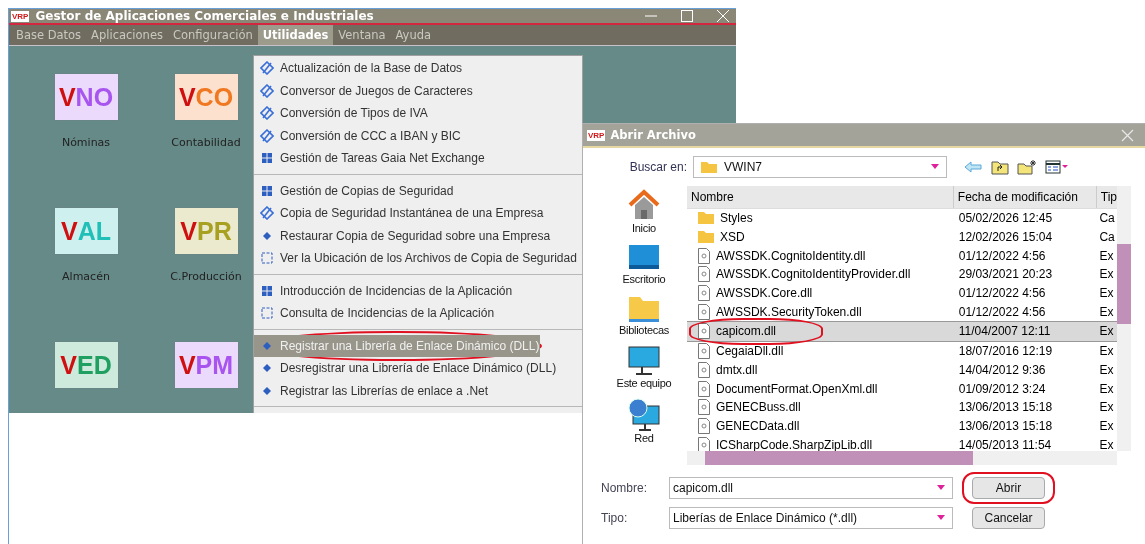 The width and height of the screenshot is (1145, 544). I want to click on column-header: Tip, so click(1106, 197).